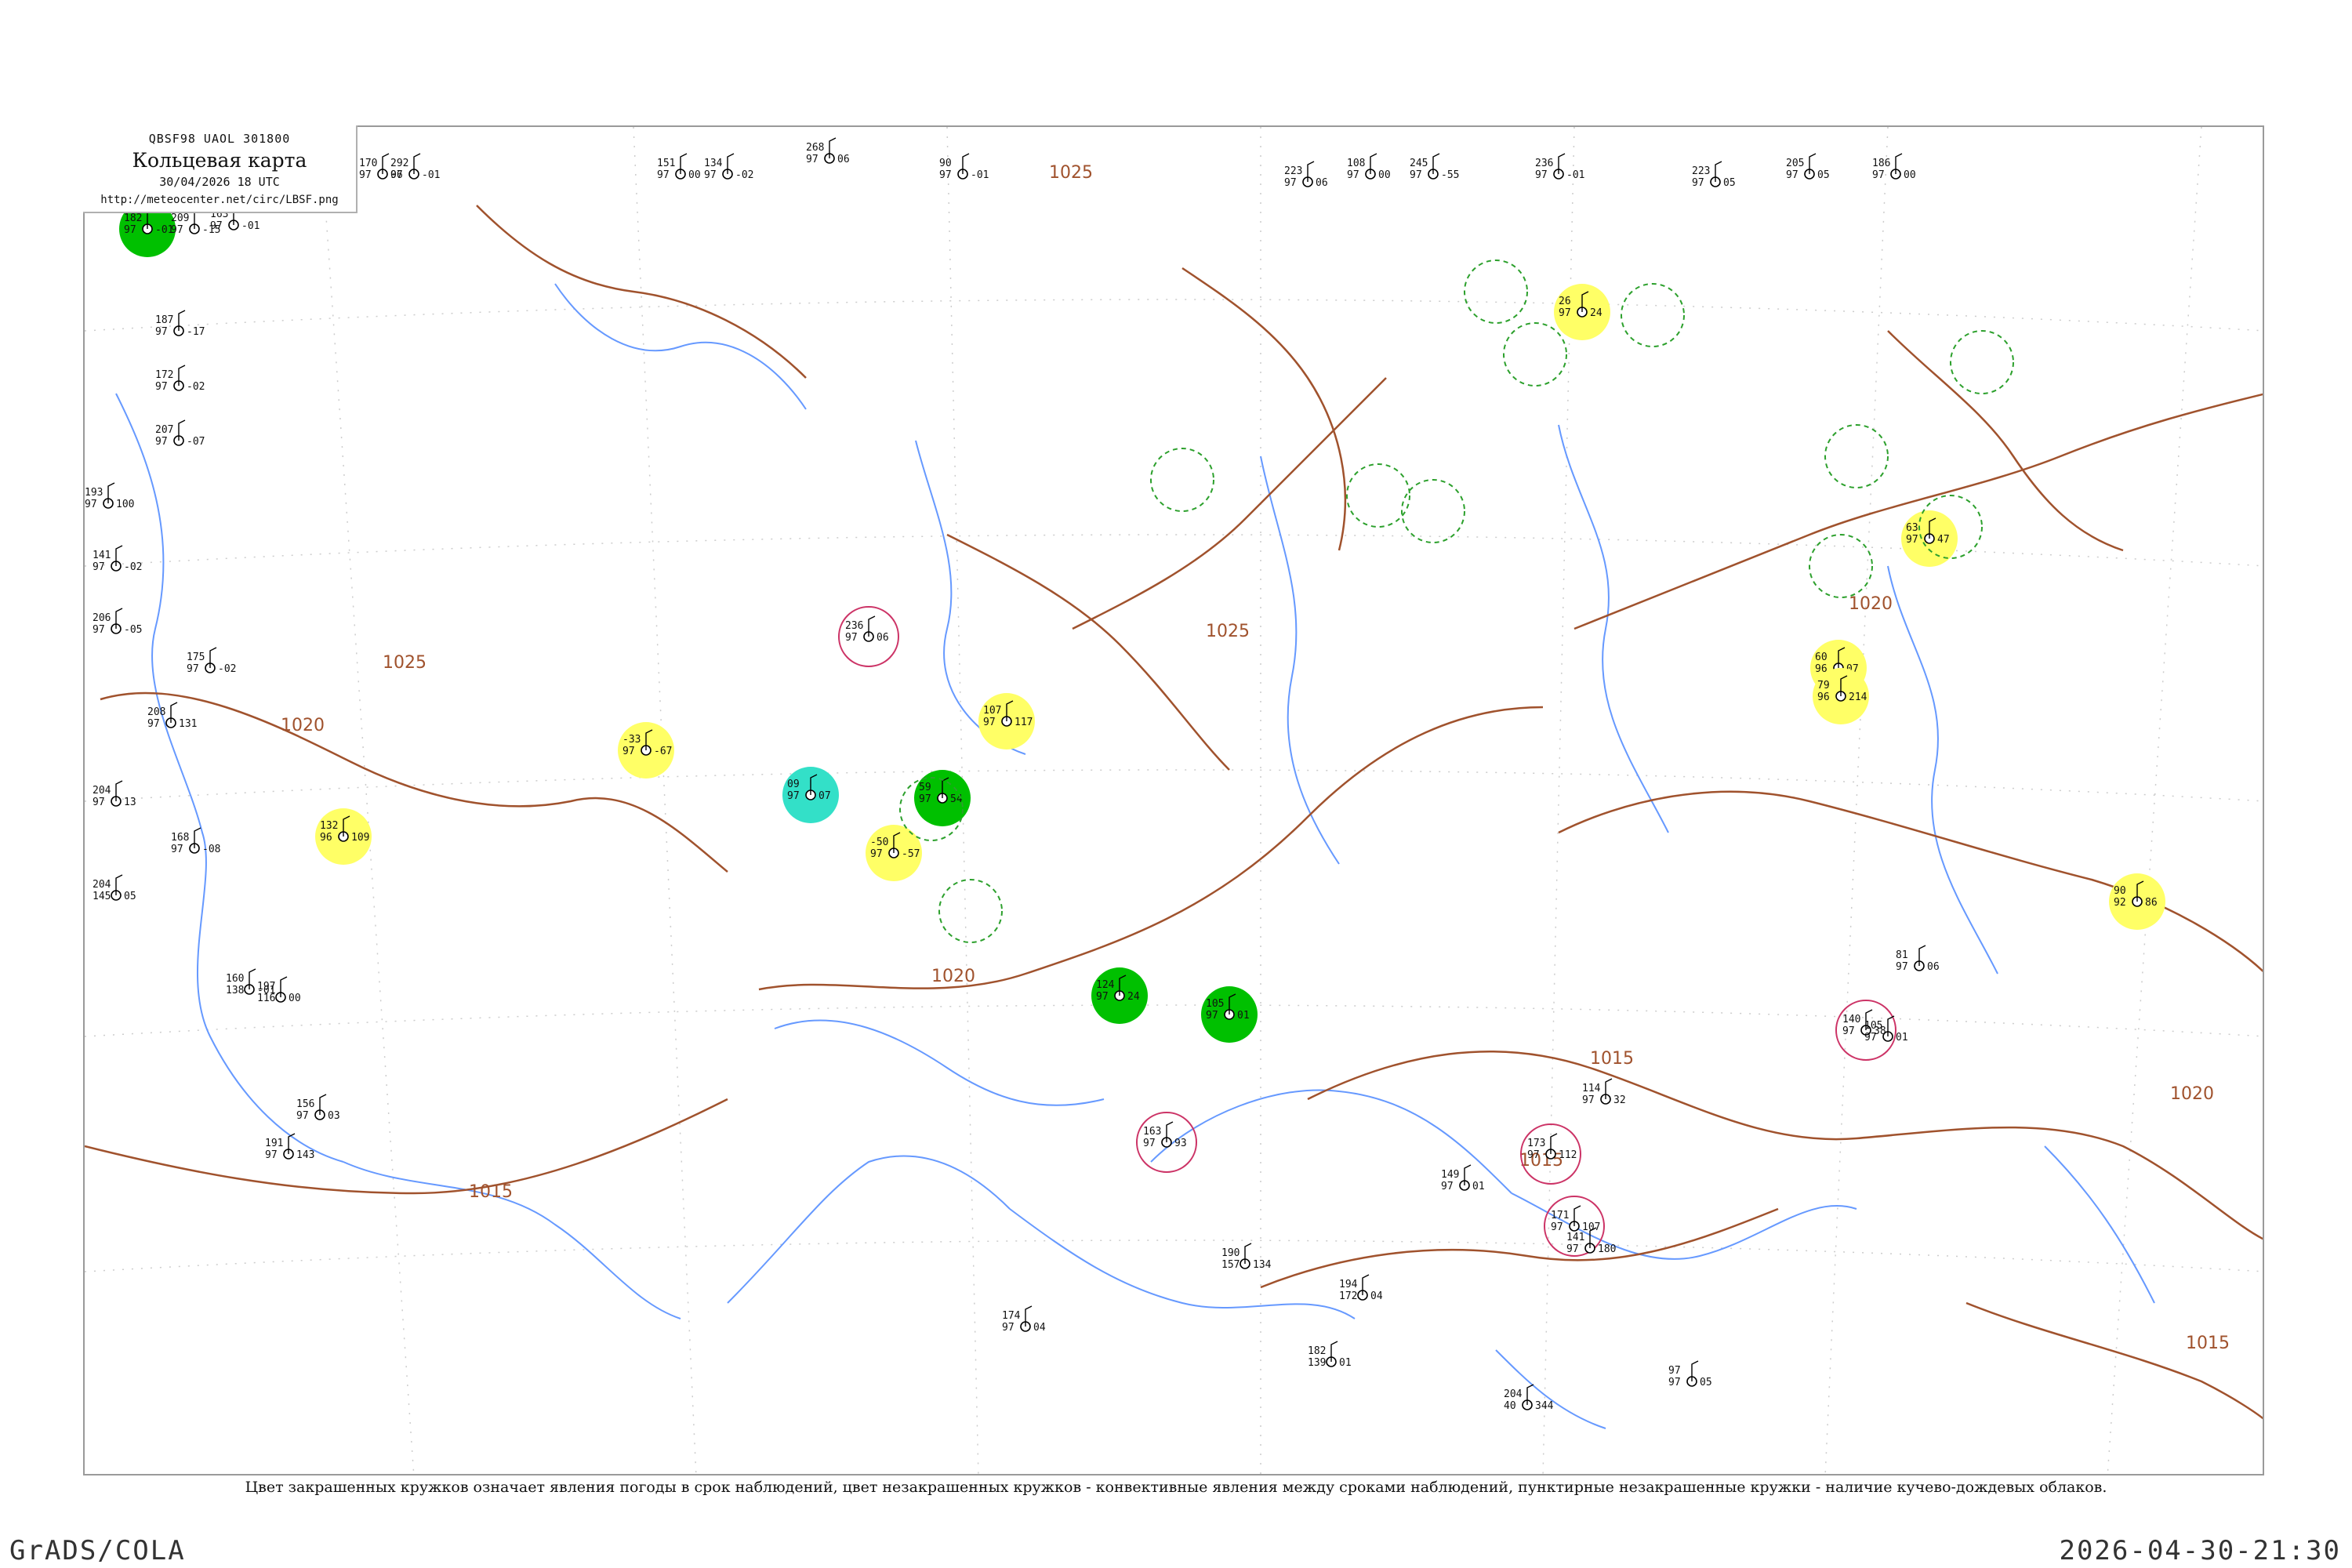 The height and width of the screenshot is (1568, 2352). What do you see at coordinates (1434, 167) in the screenshot?
I see `station-plot: 24597 -55` at bounding box center [1434, 167].